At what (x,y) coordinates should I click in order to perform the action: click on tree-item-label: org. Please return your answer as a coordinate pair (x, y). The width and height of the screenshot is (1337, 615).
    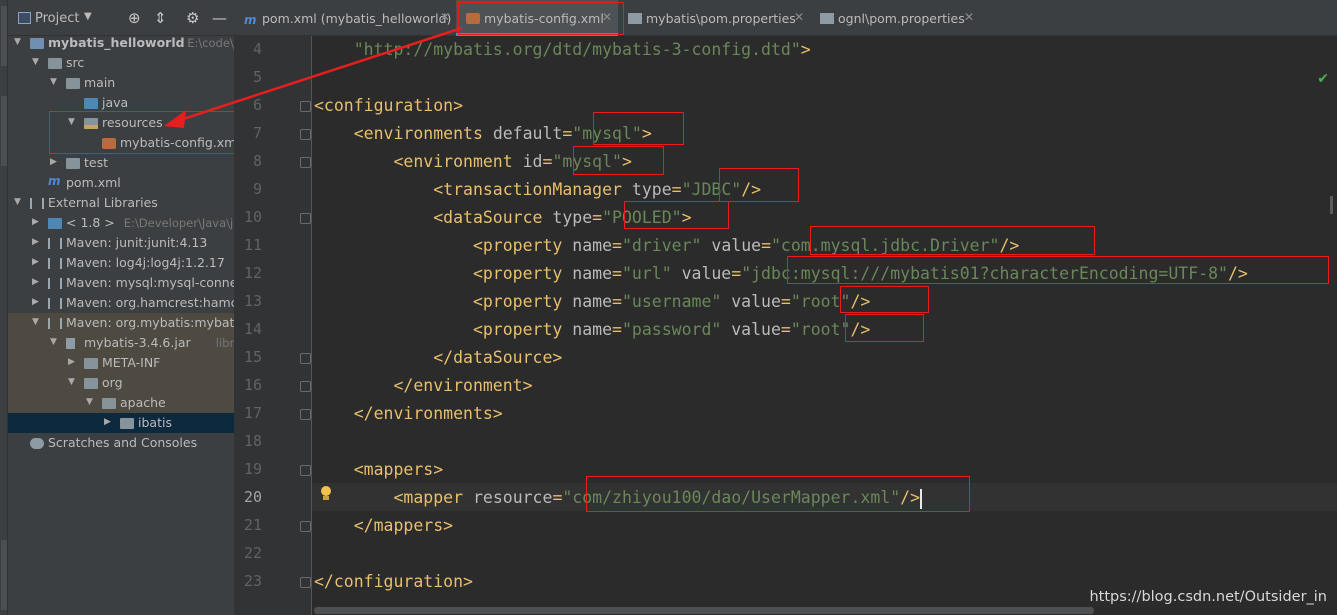
    Looking at the image, I should click on (112, 382).